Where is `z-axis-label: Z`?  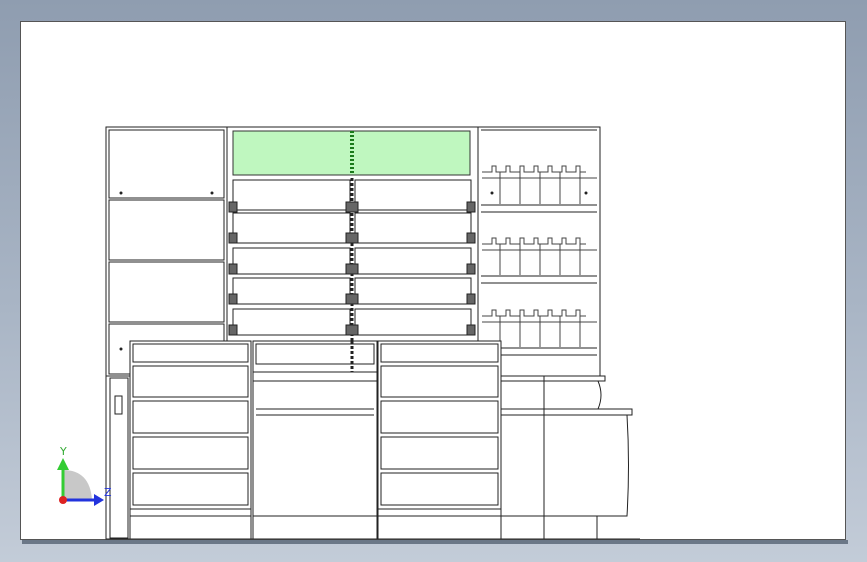
z-axis-label: Z is located at coordinates (108, 492).